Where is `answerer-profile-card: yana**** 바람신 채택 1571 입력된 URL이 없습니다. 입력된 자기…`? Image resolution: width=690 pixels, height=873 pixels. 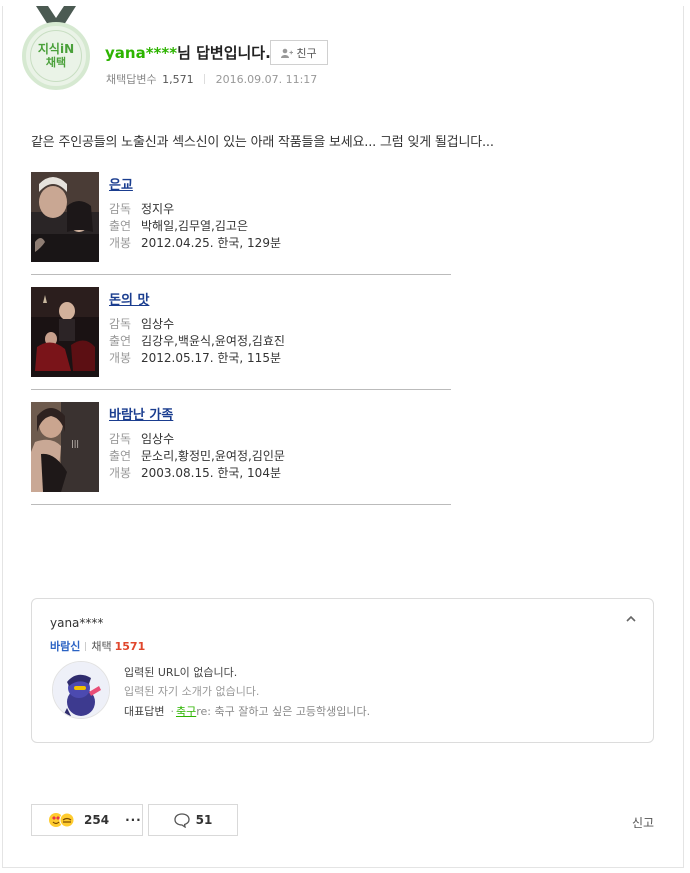
answerer-profile-card: yana**** 바람신 채택 1571 입력된 URL이 없습니다. 입력된 자기… is located at coordinates (342, 670).